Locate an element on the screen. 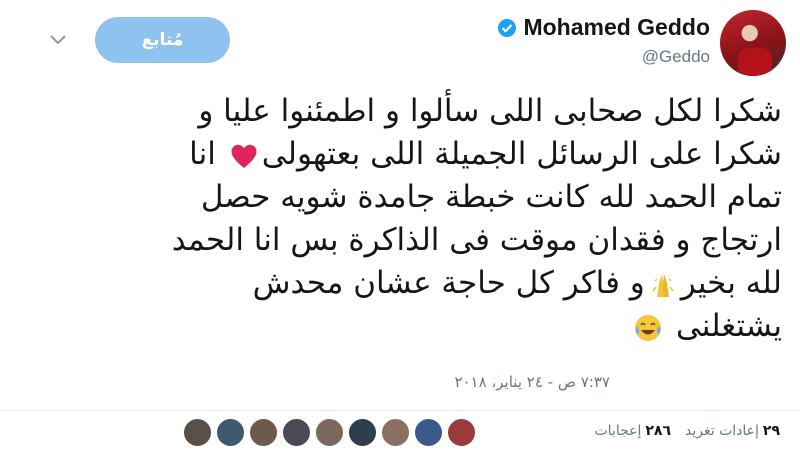  likes-stat: ٢٨٦إعجابات is located at coordinates (632, 431).